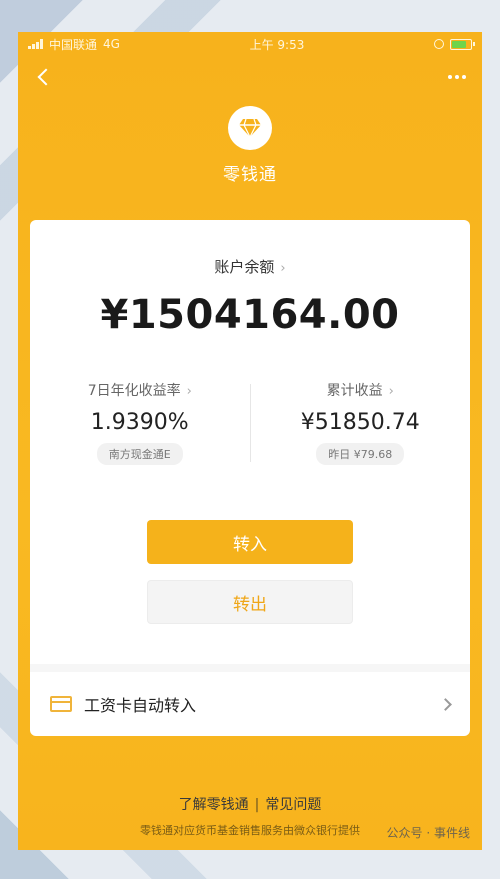 The height and width of the screenshot is (879, 500). What do you see at coordinates (250, 602) in the screenshot?
I see `transfer-out-button: 转出` at bounding box center [250, 602].